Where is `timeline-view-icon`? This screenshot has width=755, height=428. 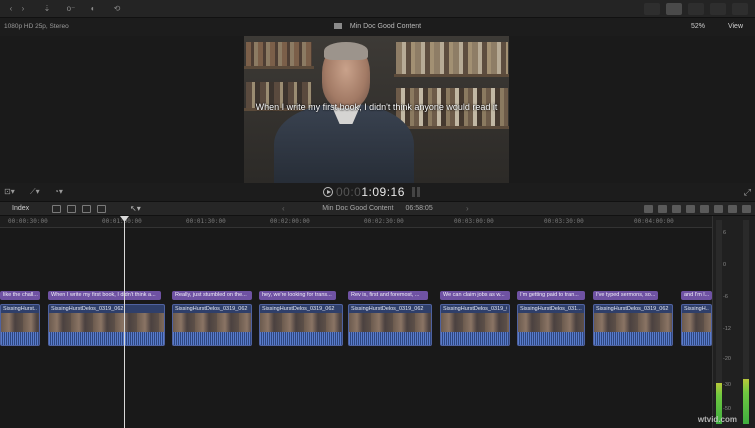
timeline-view-icon is located at coordinates (674, 9).